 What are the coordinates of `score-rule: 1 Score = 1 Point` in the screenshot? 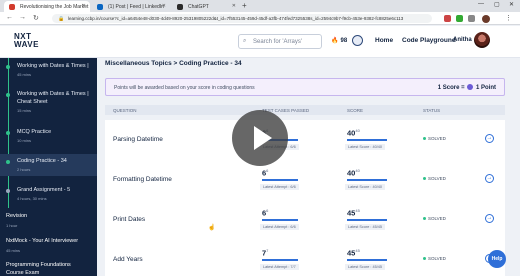 It's located at (467, 87).